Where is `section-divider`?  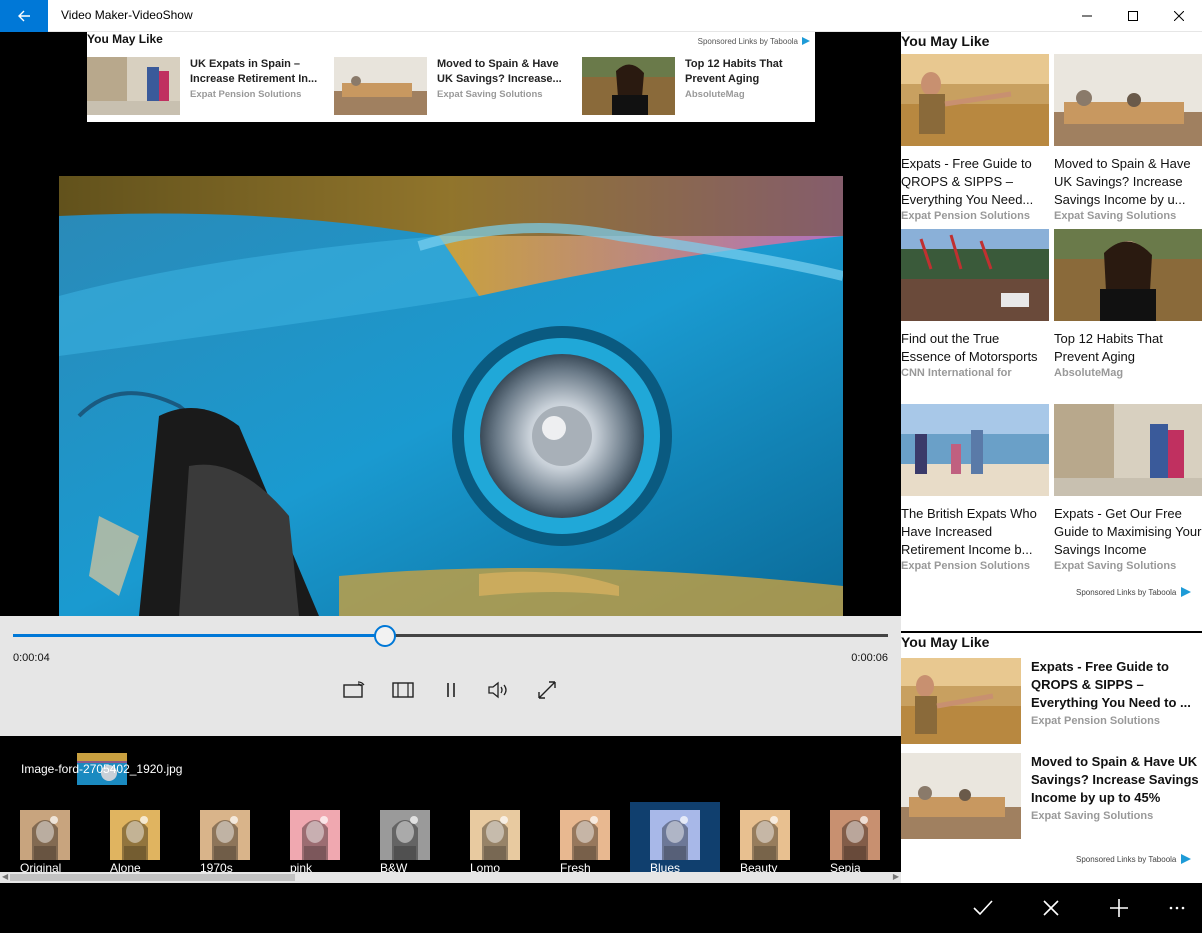
section-divider is located at coordinates (1051, 632).